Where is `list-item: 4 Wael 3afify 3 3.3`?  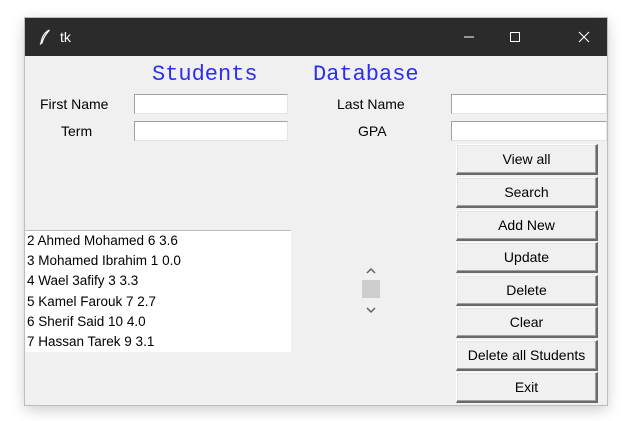
list-item: 4 Wael 3afify 3 3.3 is located at coordinates (158, 281).